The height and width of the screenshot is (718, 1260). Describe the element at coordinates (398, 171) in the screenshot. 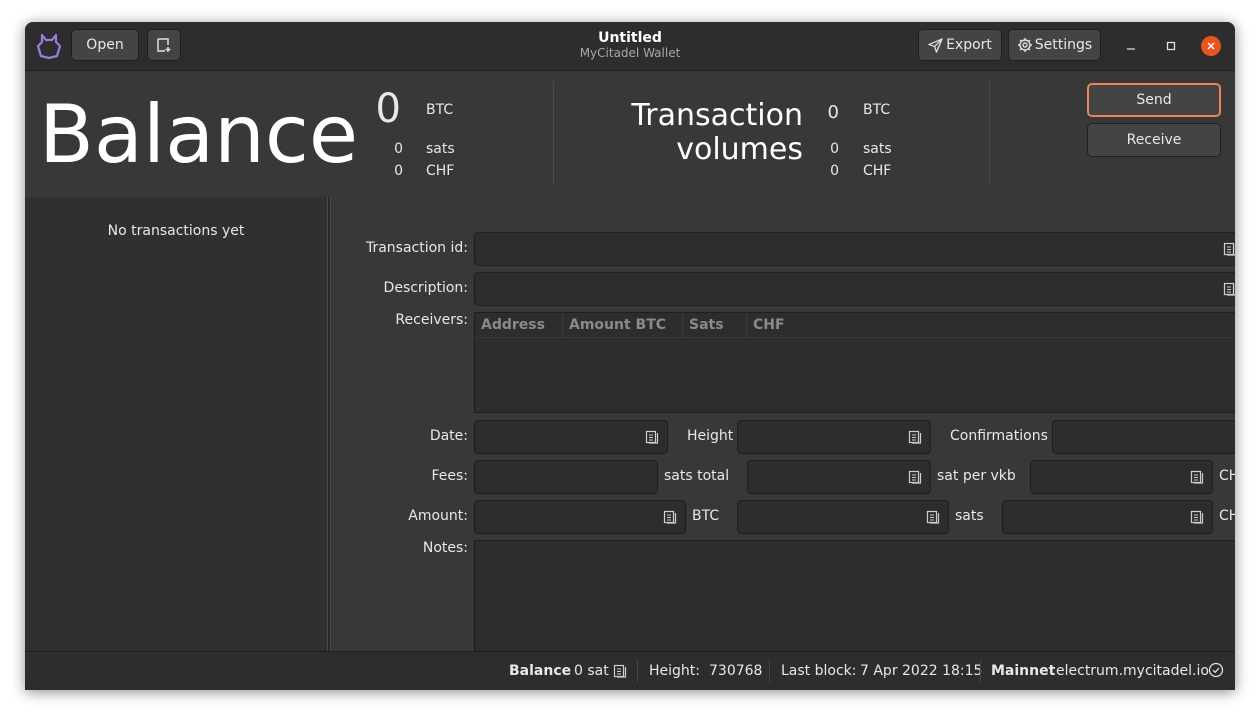

I see `balance-fiat-value: 0` at that location.